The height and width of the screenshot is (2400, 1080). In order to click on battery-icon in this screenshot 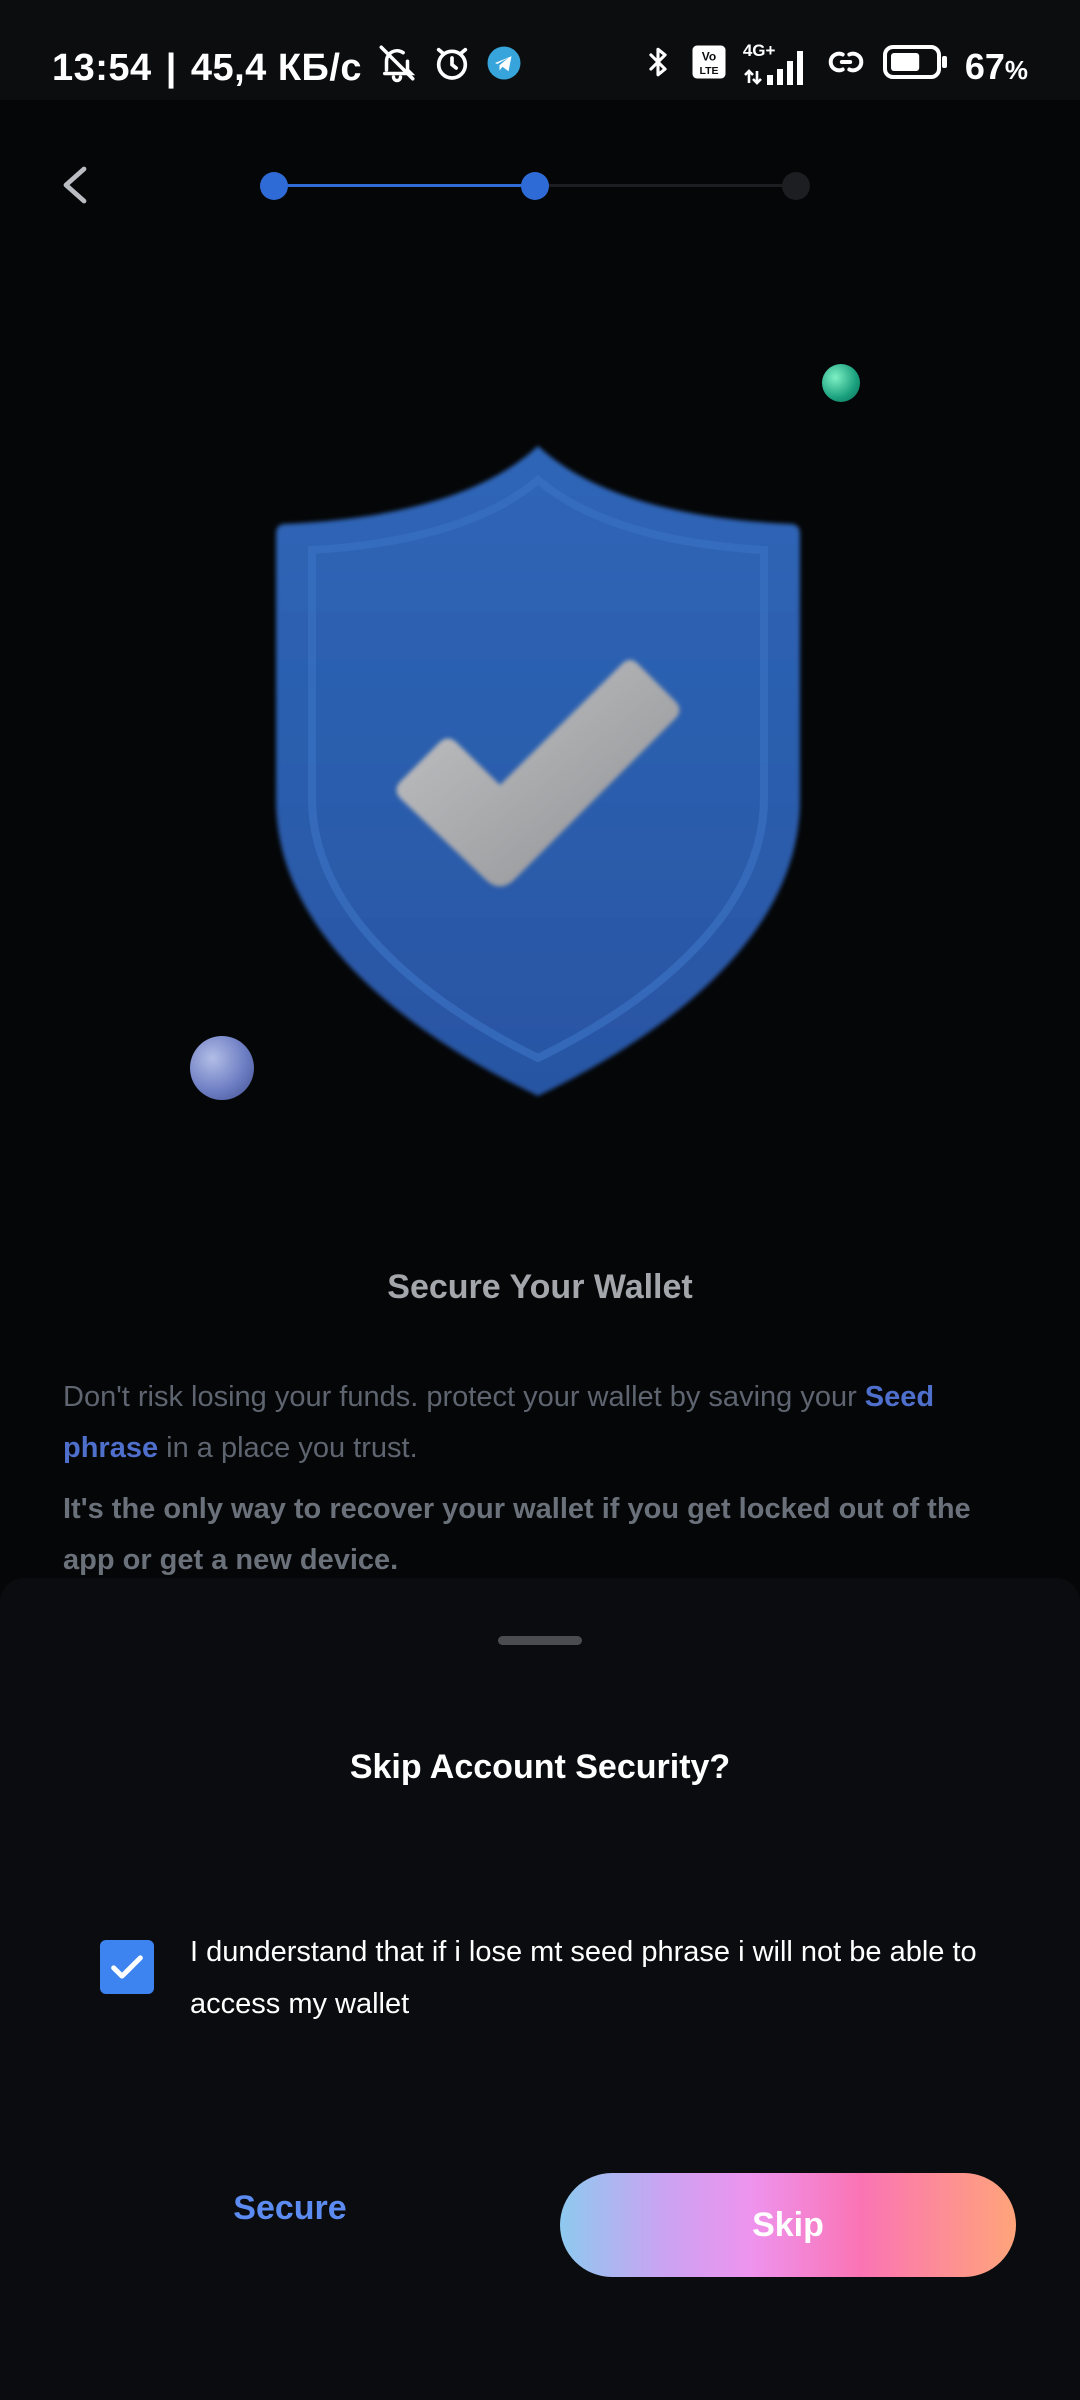, I will do `click(915, 66)`.